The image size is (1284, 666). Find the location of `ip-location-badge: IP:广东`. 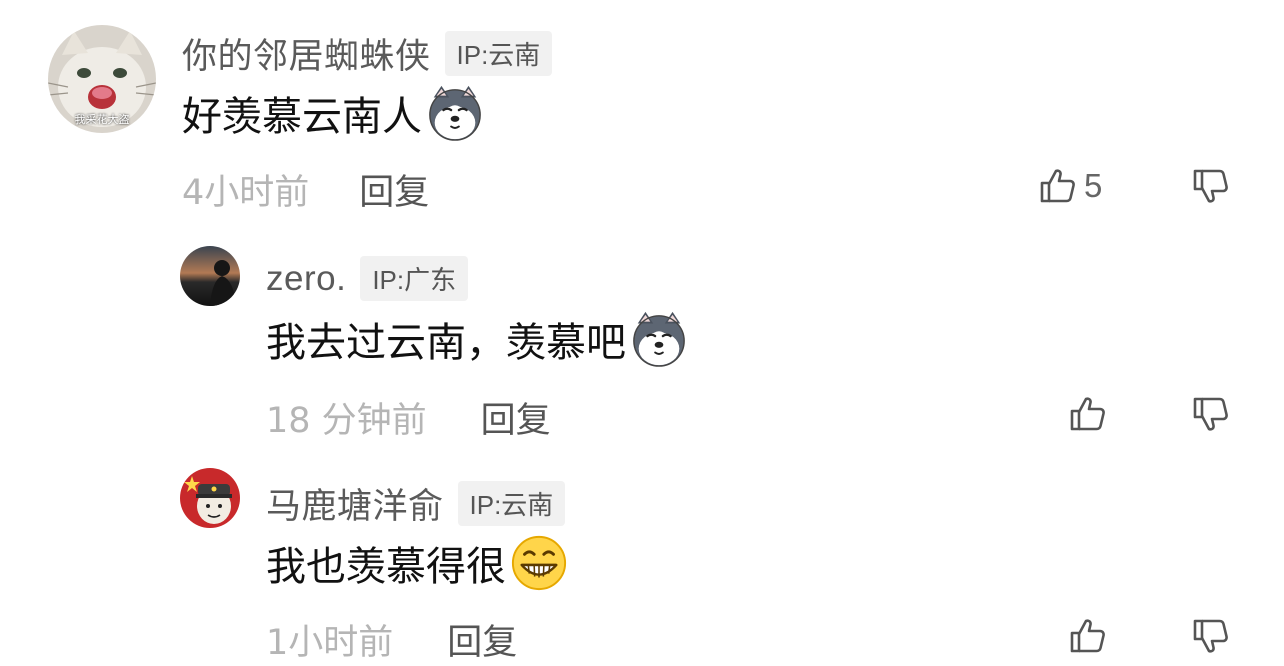

ip-location-badge: IP:广东 is located at coordinates (414, 278).